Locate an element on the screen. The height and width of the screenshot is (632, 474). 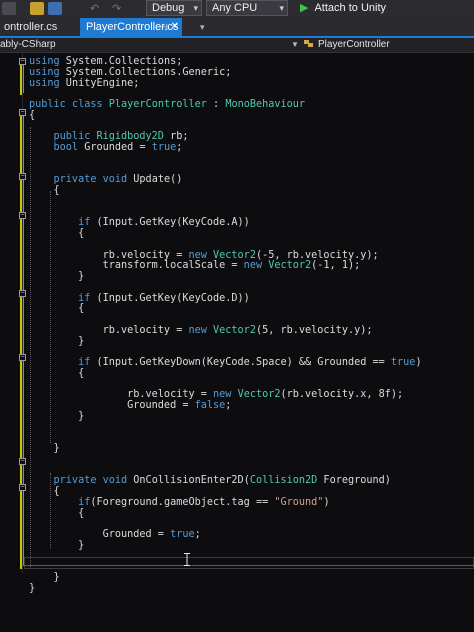
code-token: (Input.GetKey(KeyCode.A)) is located at coordinates (170, 223).